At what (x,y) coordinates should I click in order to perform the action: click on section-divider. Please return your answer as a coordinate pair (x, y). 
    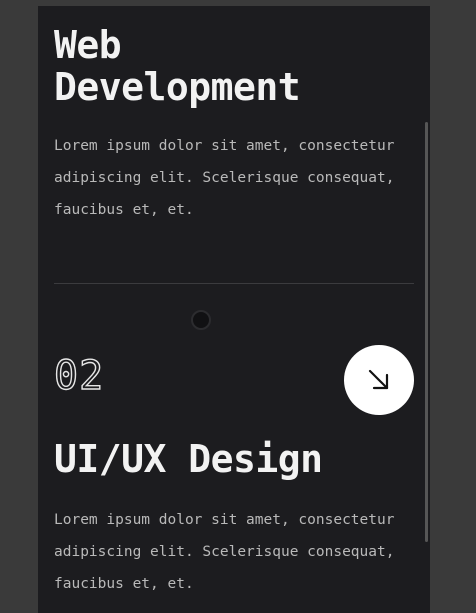
    Looking at the image, I should click on (234, 283).